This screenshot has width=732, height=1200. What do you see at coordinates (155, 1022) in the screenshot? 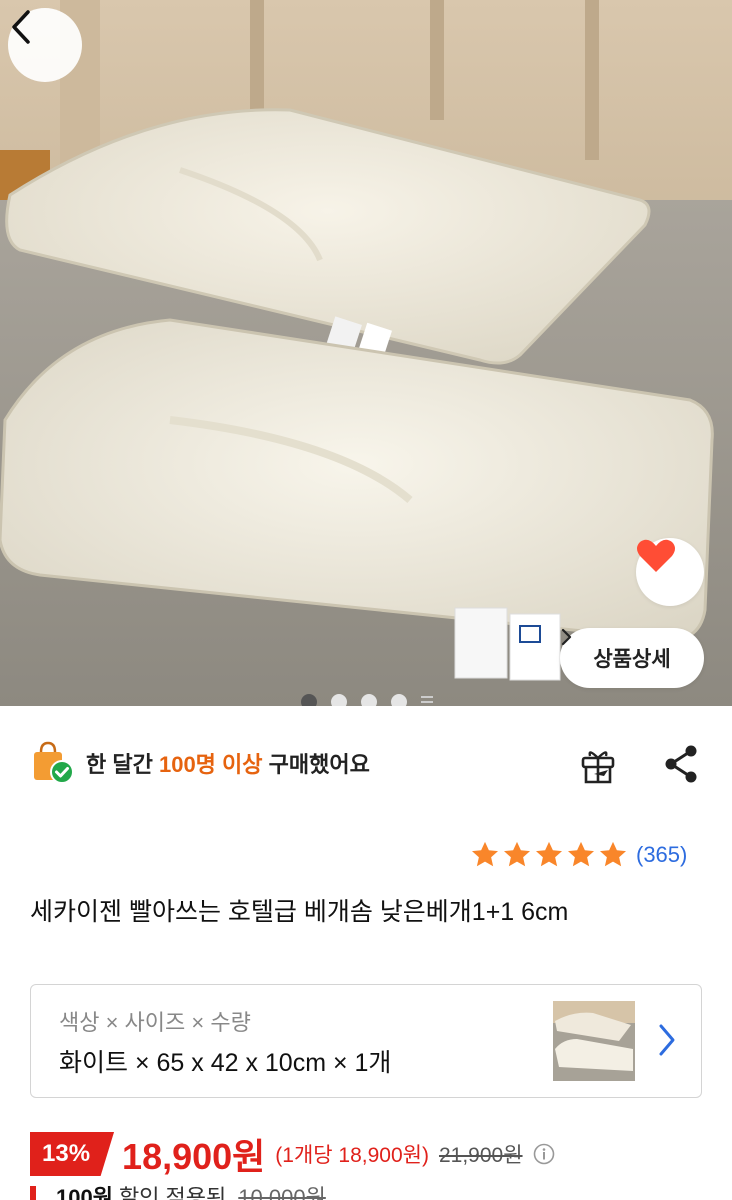
I see `option-label: 색상 × 사이즈 × 수량` at bounding box center [155, 1022].